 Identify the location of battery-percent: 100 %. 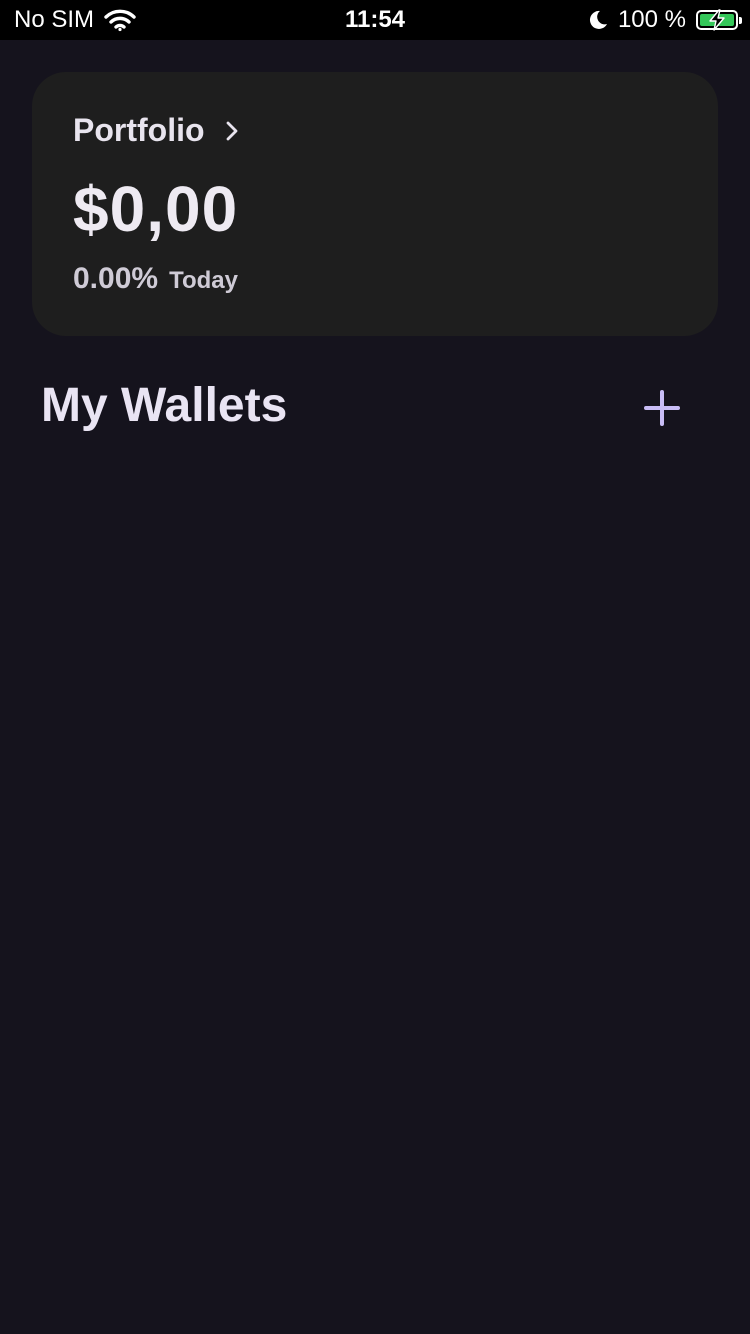
(651, 19).